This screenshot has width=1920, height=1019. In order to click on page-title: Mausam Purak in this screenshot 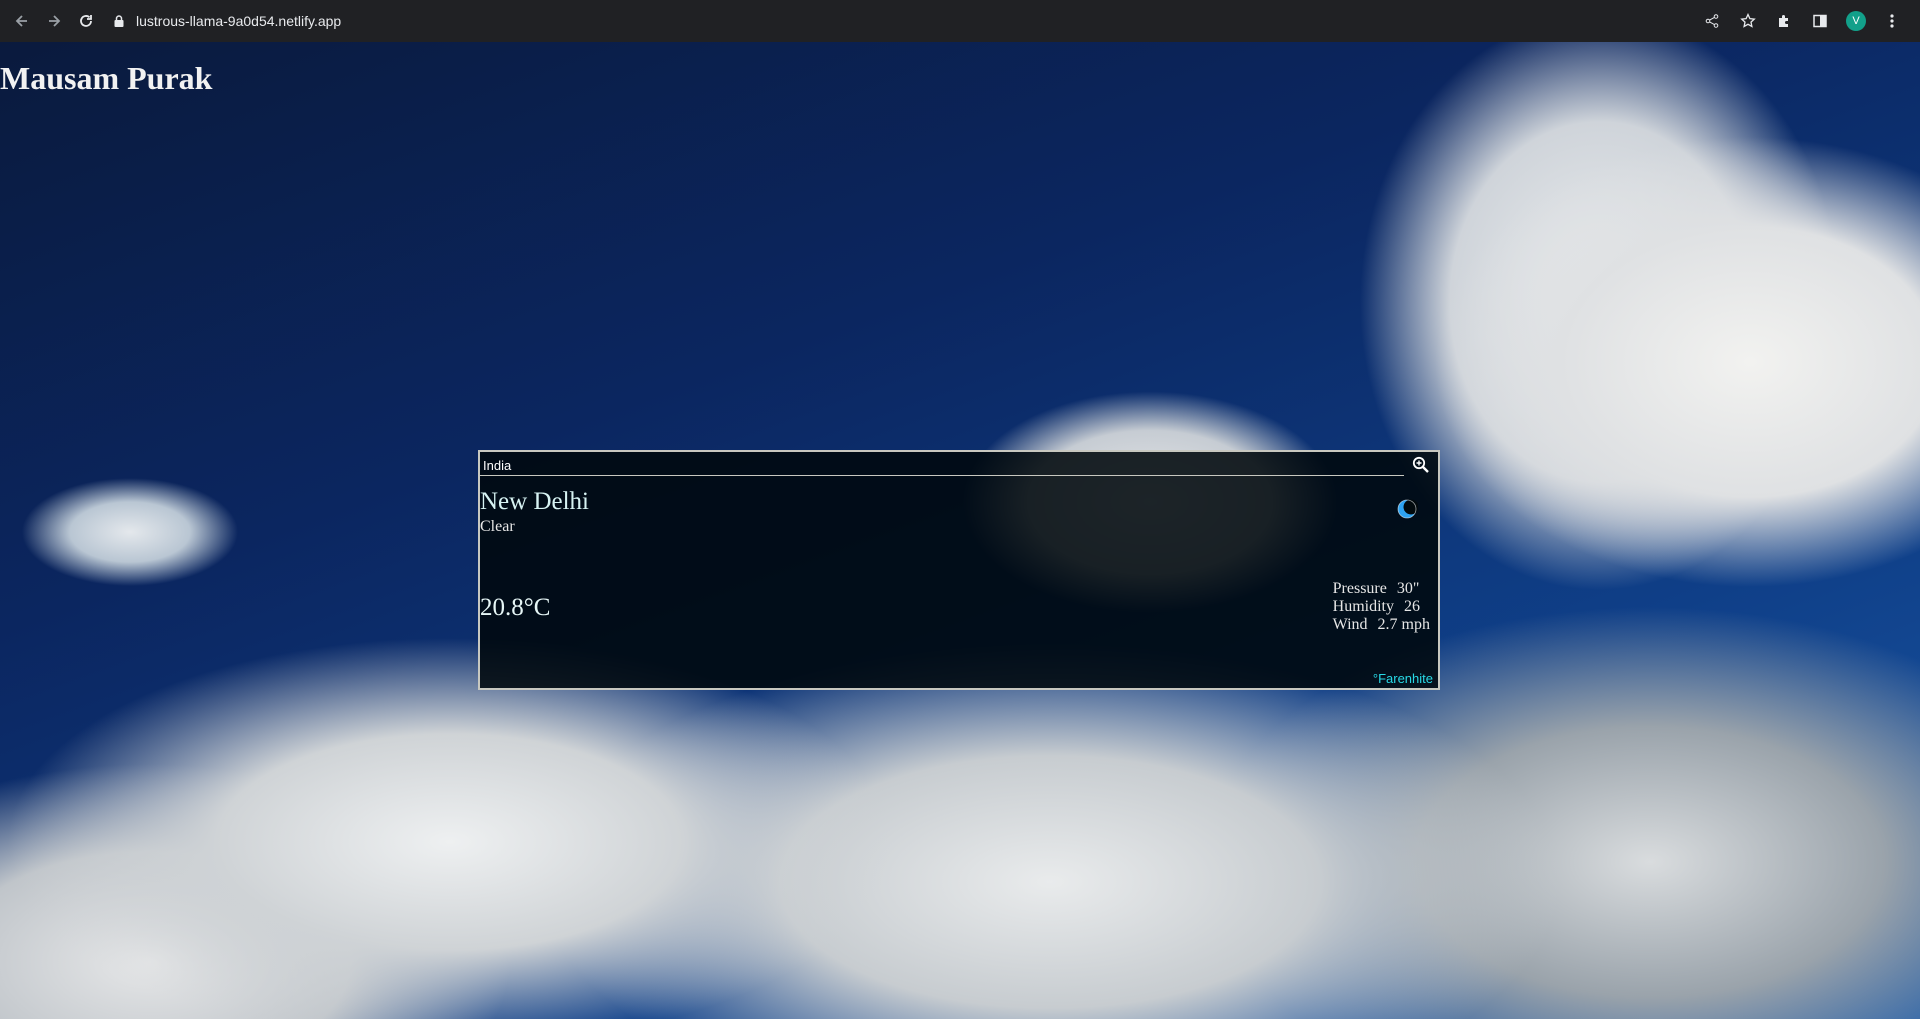, I will do `click(106, 78)`.